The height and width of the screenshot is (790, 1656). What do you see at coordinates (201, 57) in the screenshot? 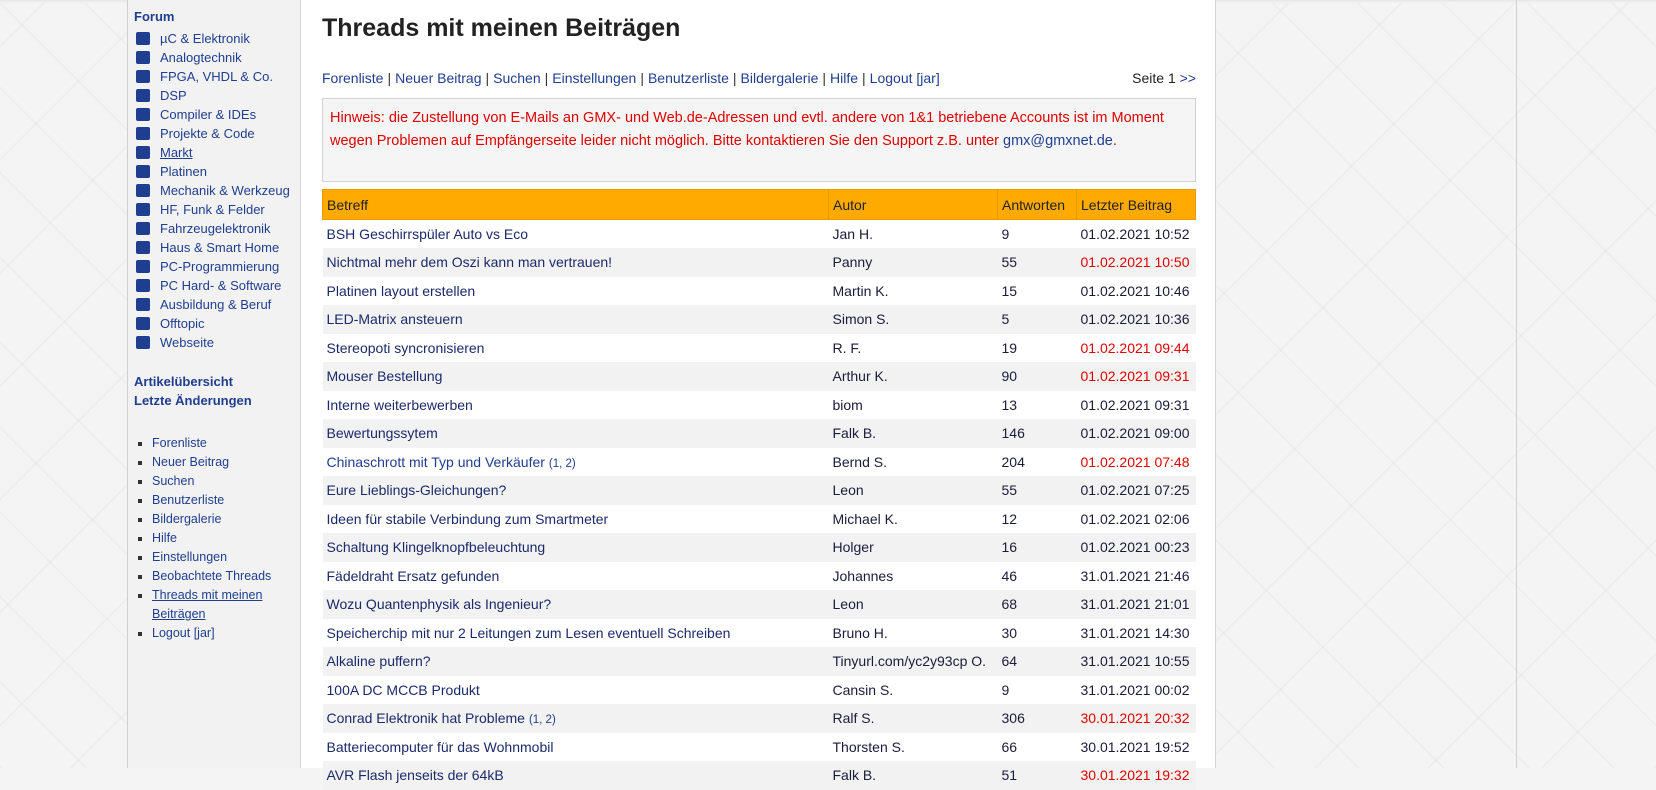
I see `forum-link: Analogtechnik` at bounding box center [201, 57].